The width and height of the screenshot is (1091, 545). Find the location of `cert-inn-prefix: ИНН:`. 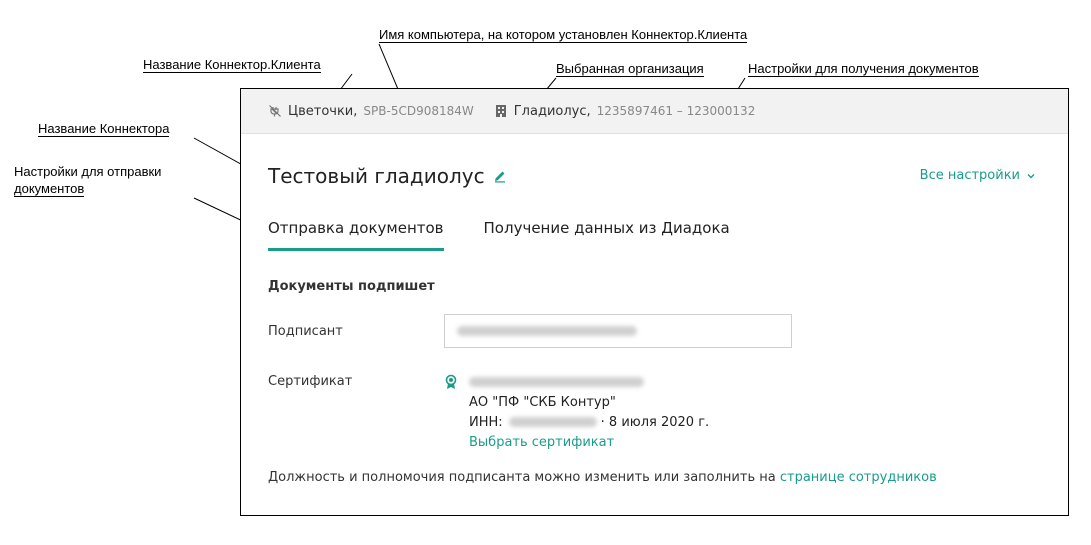

cert-inn-prefix: ИНН: is located at coordinates (486, 422).